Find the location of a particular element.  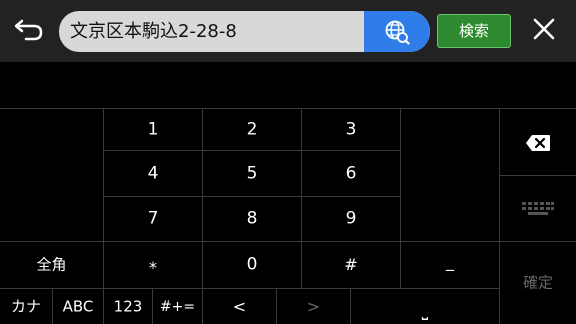

key-label: 123 is located at coordinates (128, 306).